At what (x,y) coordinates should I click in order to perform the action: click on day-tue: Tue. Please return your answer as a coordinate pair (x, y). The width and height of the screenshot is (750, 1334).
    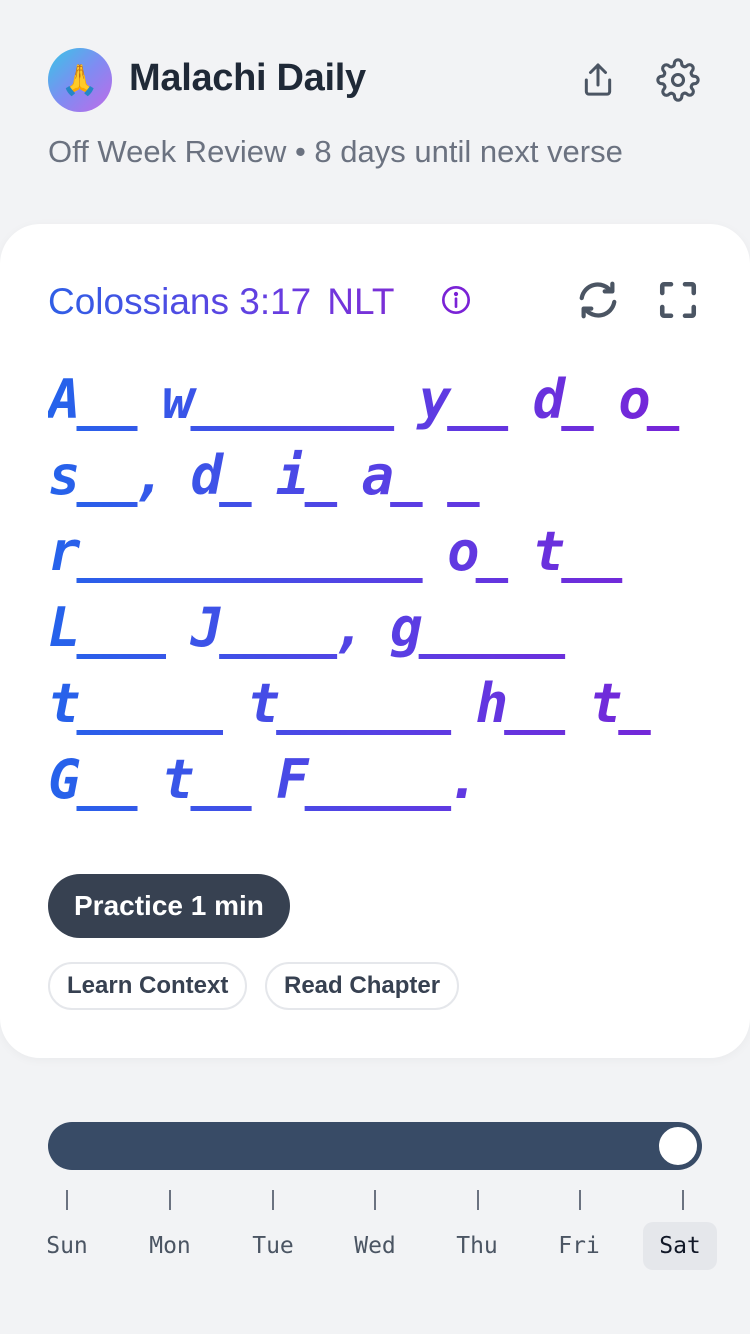
    Looking at the image, I should click on (273, 1246).